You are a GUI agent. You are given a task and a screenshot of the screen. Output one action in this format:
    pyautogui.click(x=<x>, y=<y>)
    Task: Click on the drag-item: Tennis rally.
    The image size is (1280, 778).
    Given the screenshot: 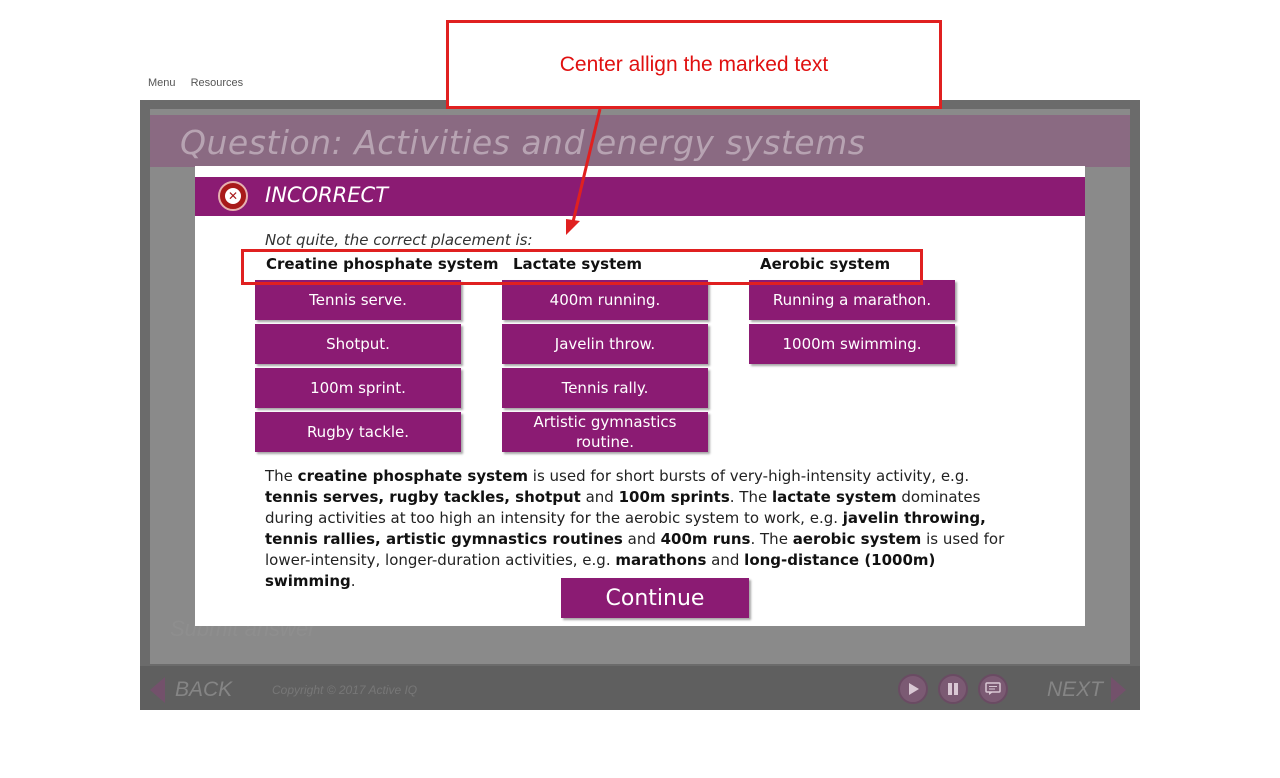 What is the action you would take?
    pyautogui.click(x=605, y=388)
    